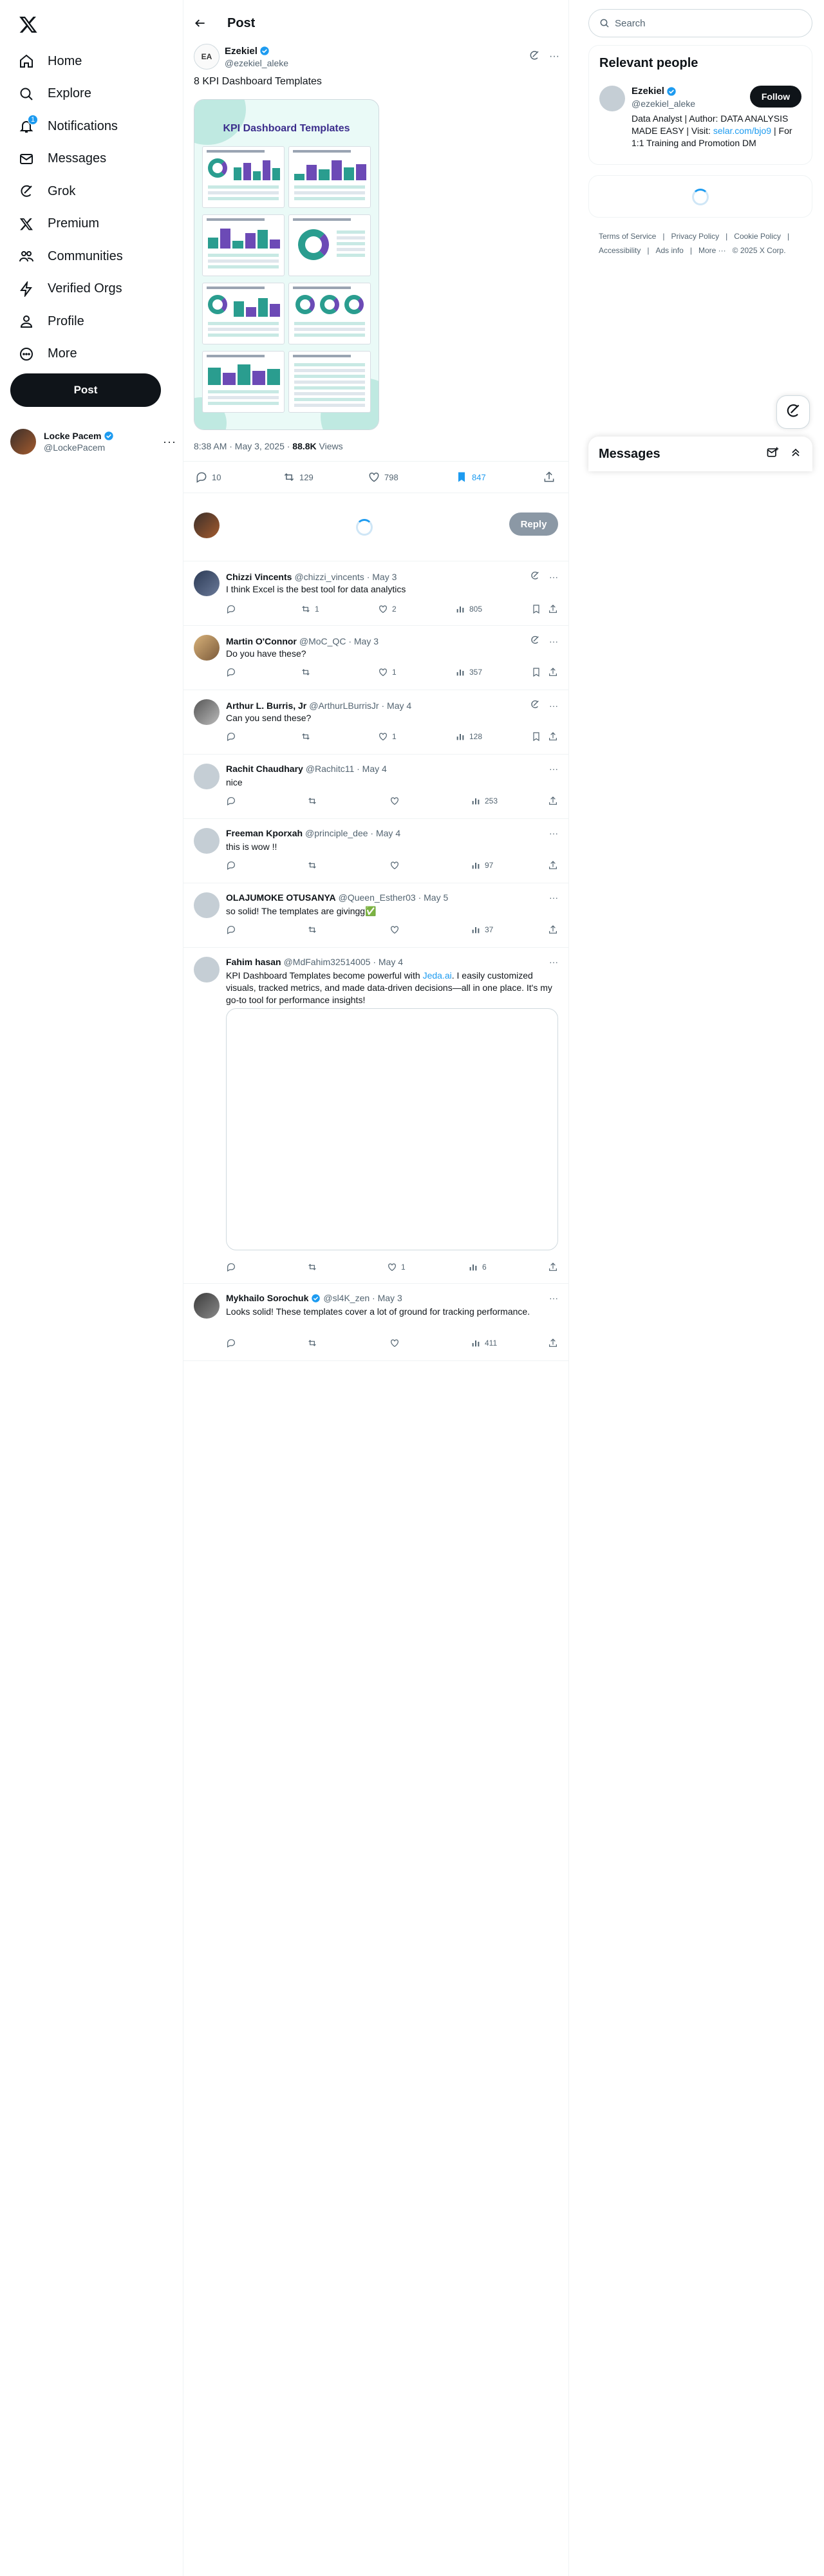 This screenshot has height=2576, width=824. I want to click on reply-link: Jeda.ai, so click(438, 975).